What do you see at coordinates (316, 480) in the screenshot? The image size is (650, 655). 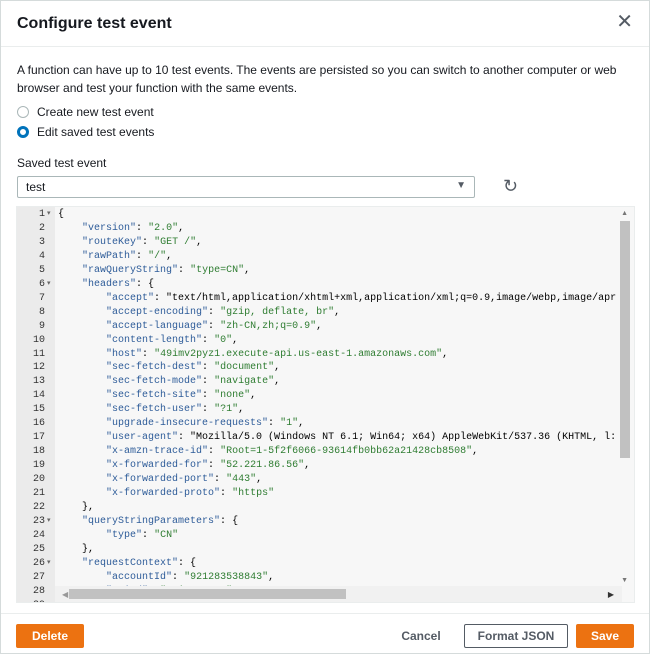 I see `code-line: 20 "x-forwarded-port": "443",` at bounding box center [316, 480].